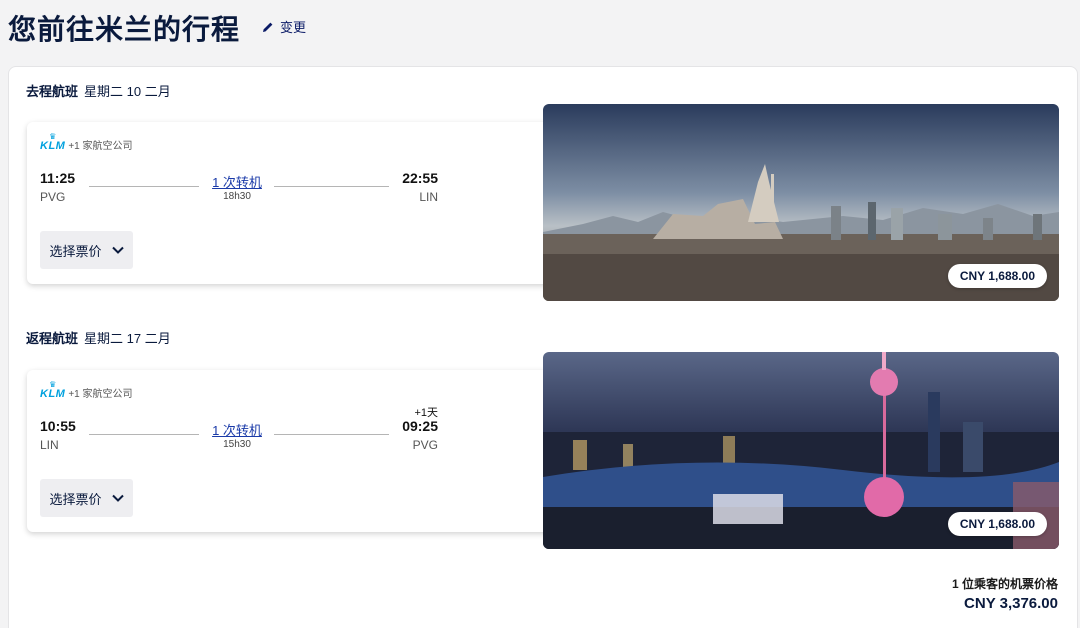 Image resolution: width=1080 pixels, height=628 pixels. I want to click on total-price: CNY 3,376.00, so click(1011, 603).